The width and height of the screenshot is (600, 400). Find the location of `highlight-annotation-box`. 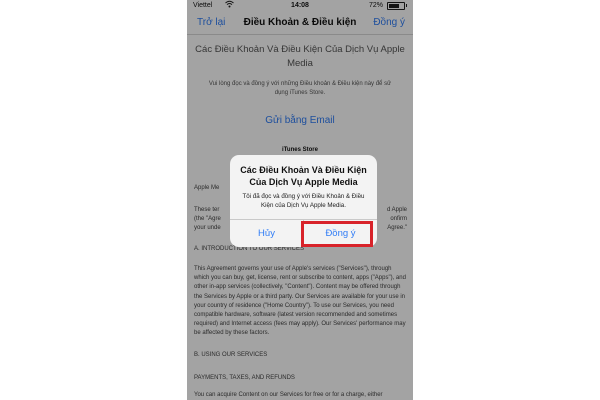

highlight-annotation-box is located at coordinates (337, 234).